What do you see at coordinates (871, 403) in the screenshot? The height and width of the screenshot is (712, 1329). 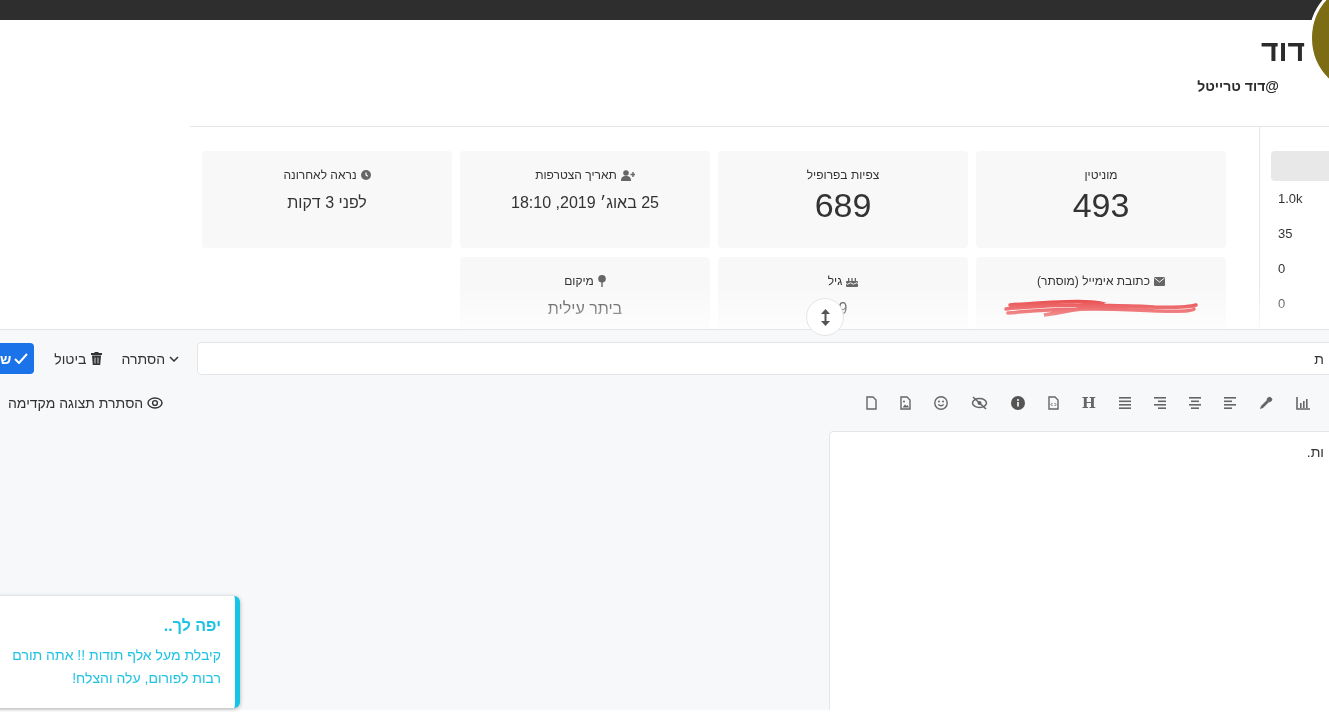 I see `file-icon` at bounding box center [871, 403].